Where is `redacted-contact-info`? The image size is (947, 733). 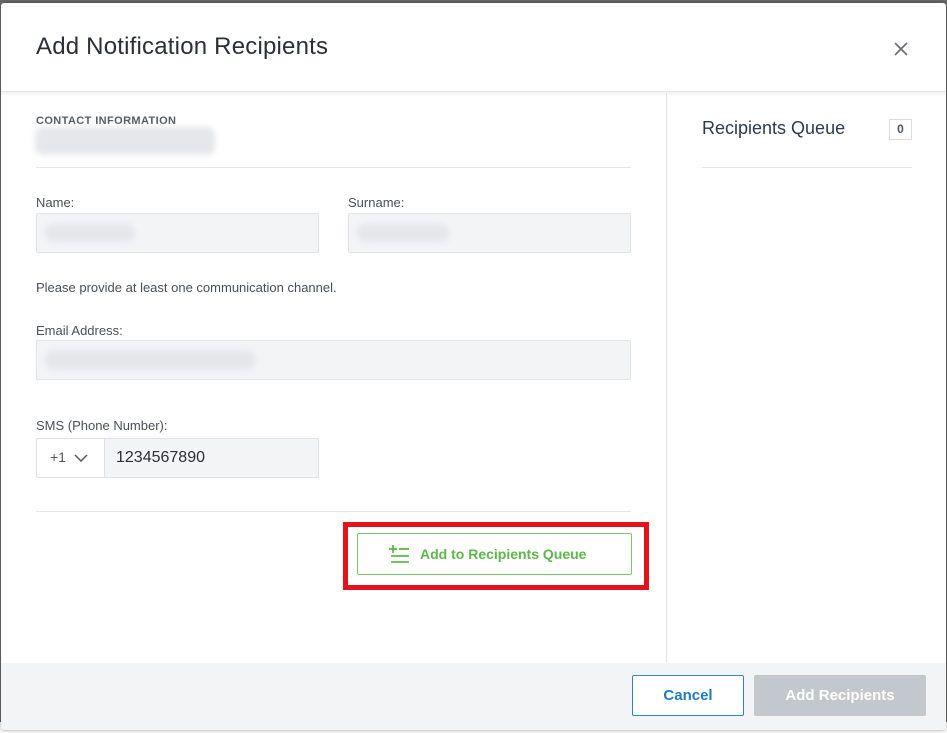 redacted-contact-info is located at coordinates (125, 141).